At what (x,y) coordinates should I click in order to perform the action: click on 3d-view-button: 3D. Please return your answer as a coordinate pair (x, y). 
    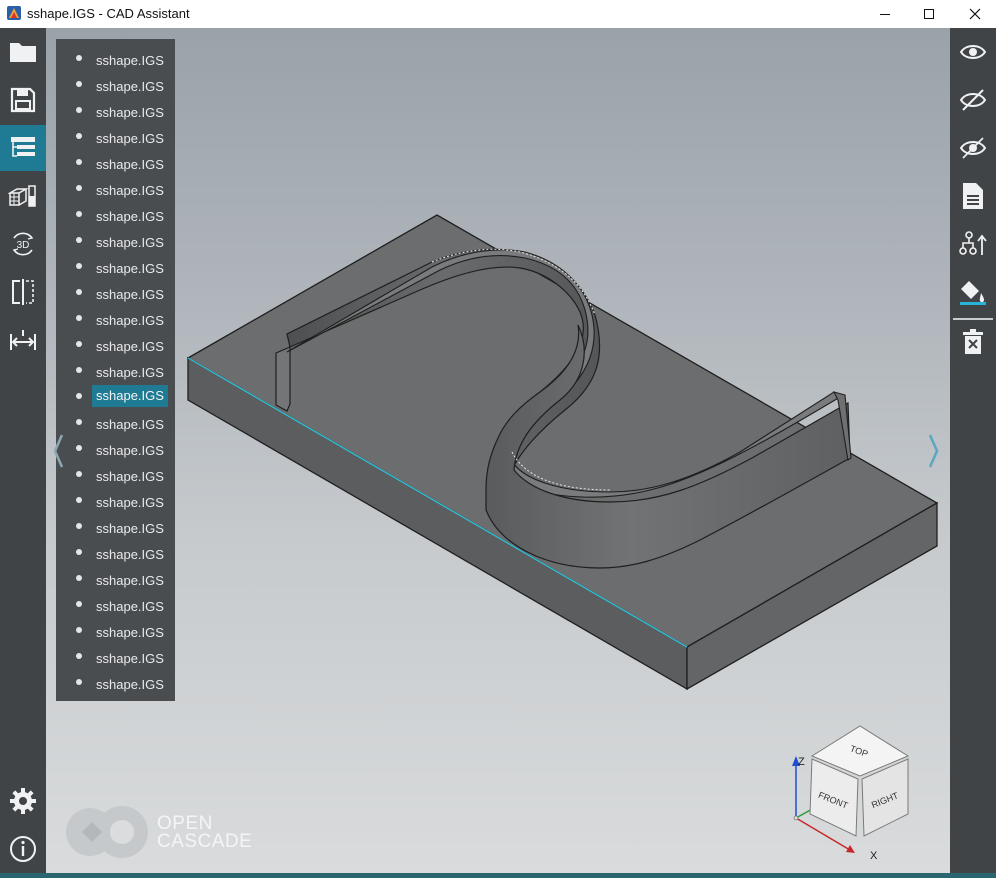
    Looking at the image, I should click on (23, 244).